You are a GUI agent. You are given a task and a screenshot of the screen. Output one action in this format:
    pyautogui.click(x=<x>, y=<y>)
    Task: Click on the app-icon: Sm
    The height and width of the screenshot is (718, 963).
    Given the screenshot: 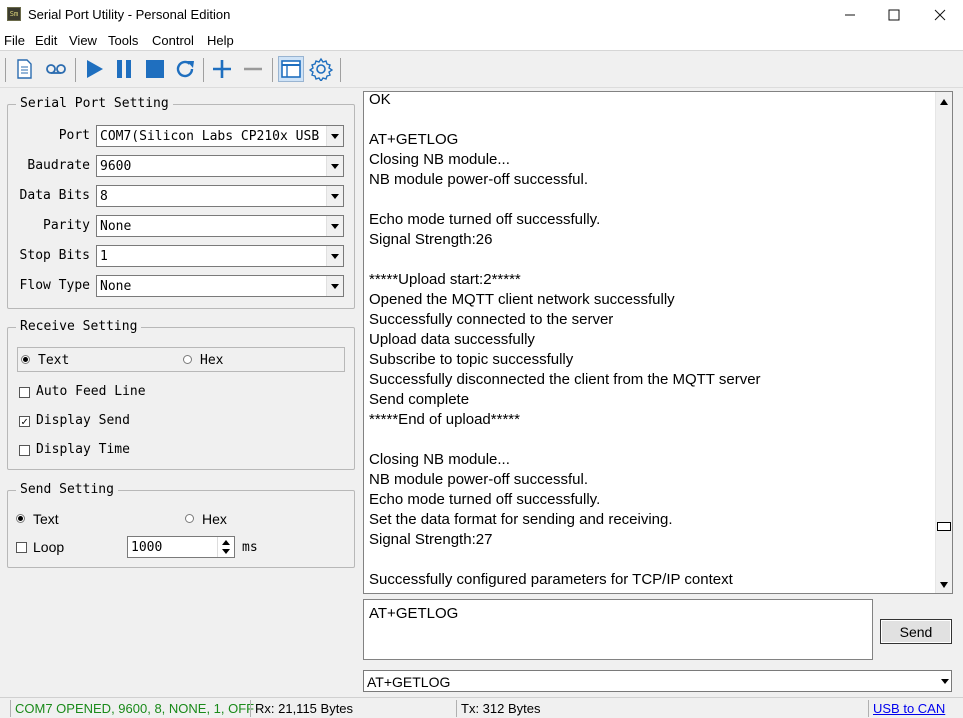 What is the action you would take?
    pyautogui.click(x=14, y=14)
    